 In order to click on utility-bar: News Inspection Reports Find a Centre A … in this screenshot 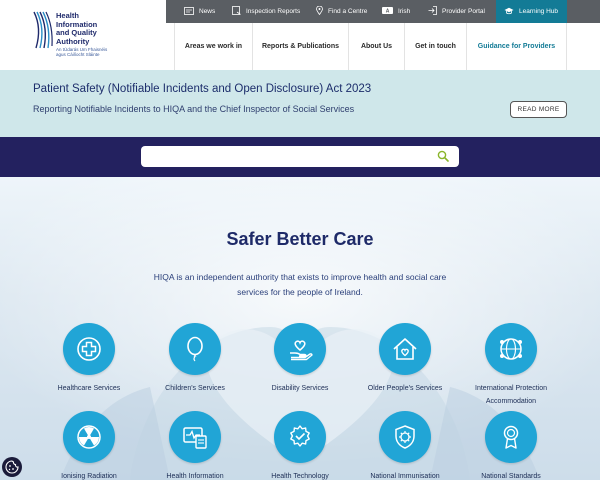, I will do `click(383, 11)`.